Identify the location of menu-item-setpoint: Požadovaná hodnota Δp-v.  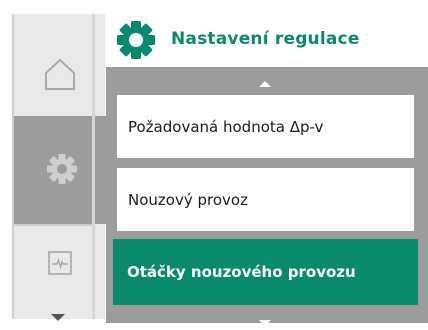
(265, 126).